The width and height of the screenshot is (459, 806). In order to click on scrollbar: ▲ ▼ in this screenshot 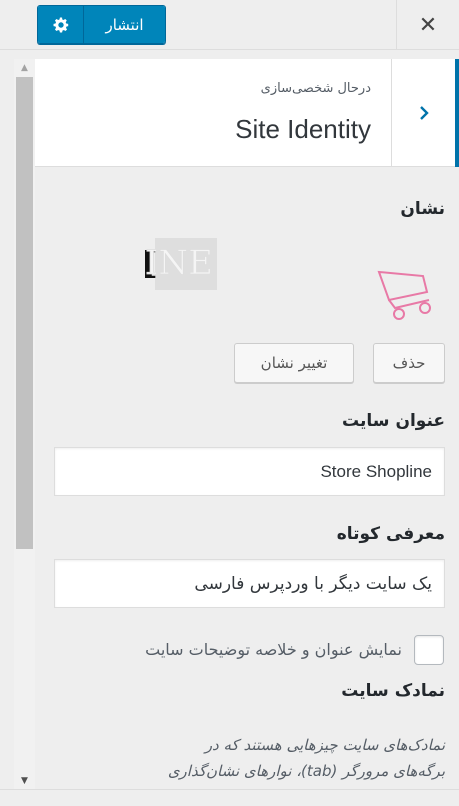, I will do `click(24, 424)`.